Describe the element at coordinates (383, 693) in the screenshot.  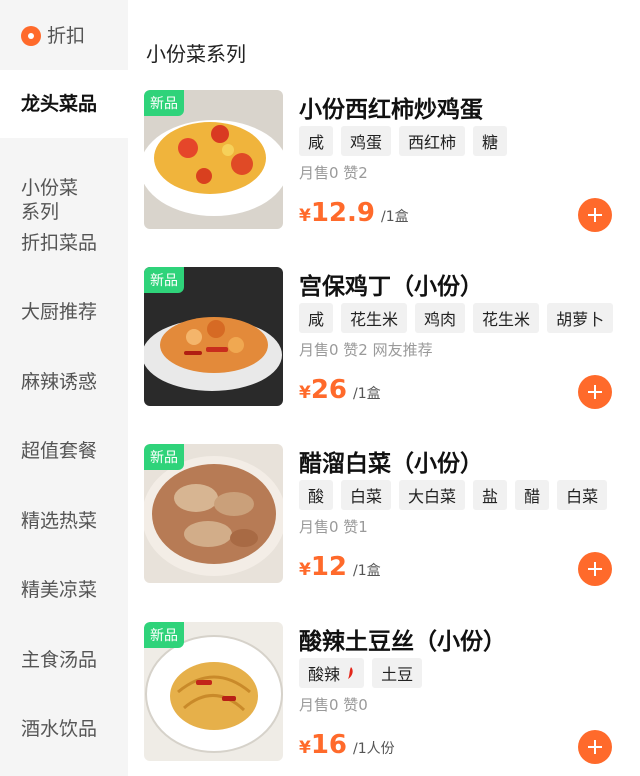
I see `dish-card: 新品 酸辣土豆丝（小份） 酸辣 土豆 月售0 赞0 ¥ 16 /1人份` at that location.